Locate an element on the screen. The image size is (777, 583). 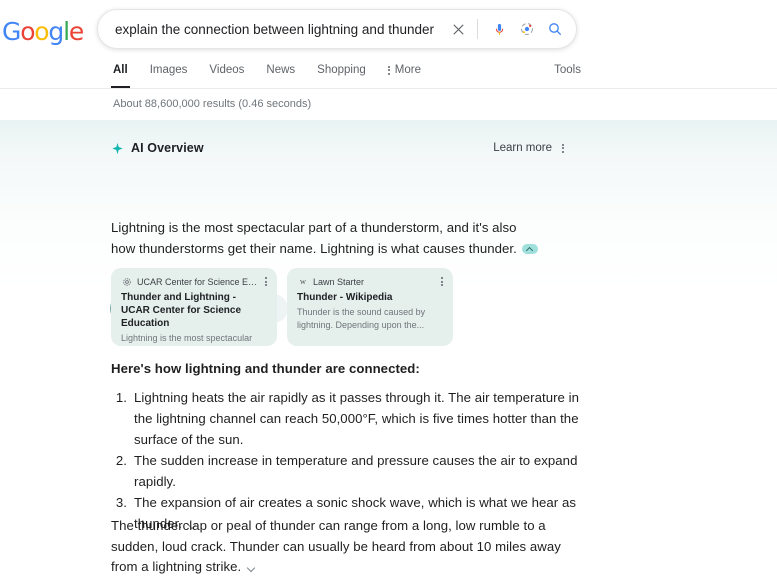
gear-favicon-icon is located at coordinates (126, 281).